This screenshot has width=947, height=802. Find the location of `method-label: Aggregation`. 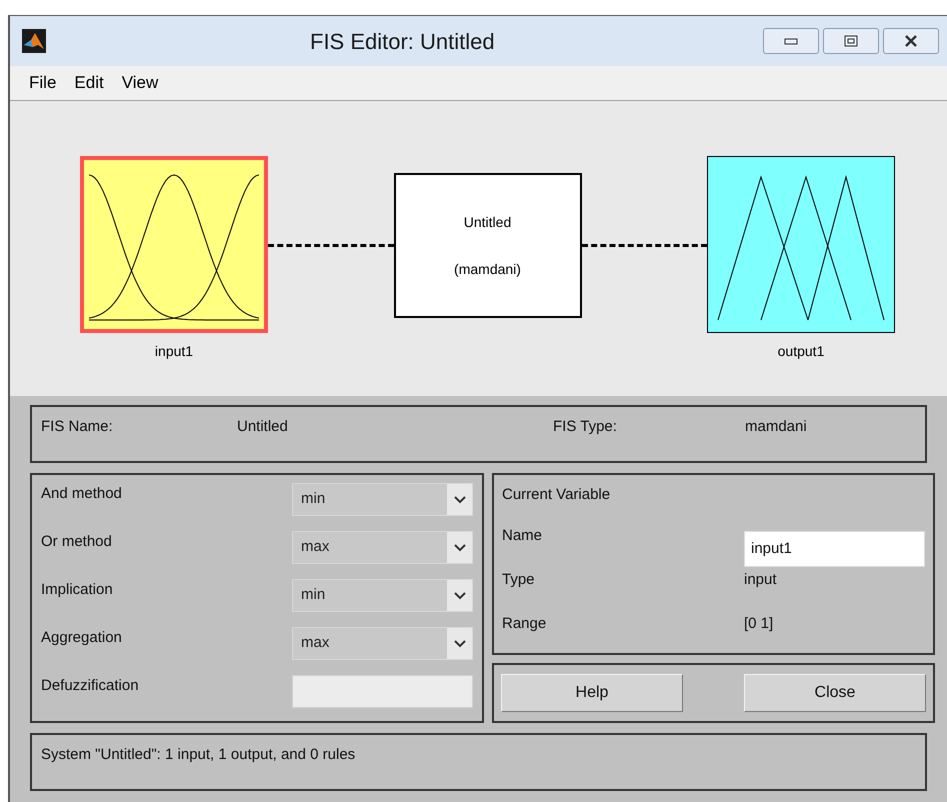

method-label: Aggregation is located at coordinates (82, 638).